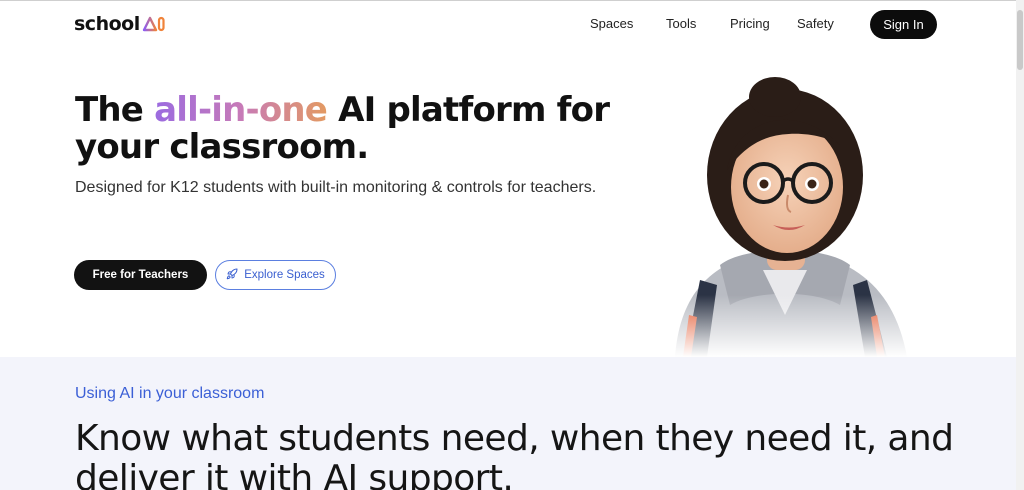  Describe the element at coordinates (1020, 40) in the screenshot. I see `scrollbar-thumb` at that location.